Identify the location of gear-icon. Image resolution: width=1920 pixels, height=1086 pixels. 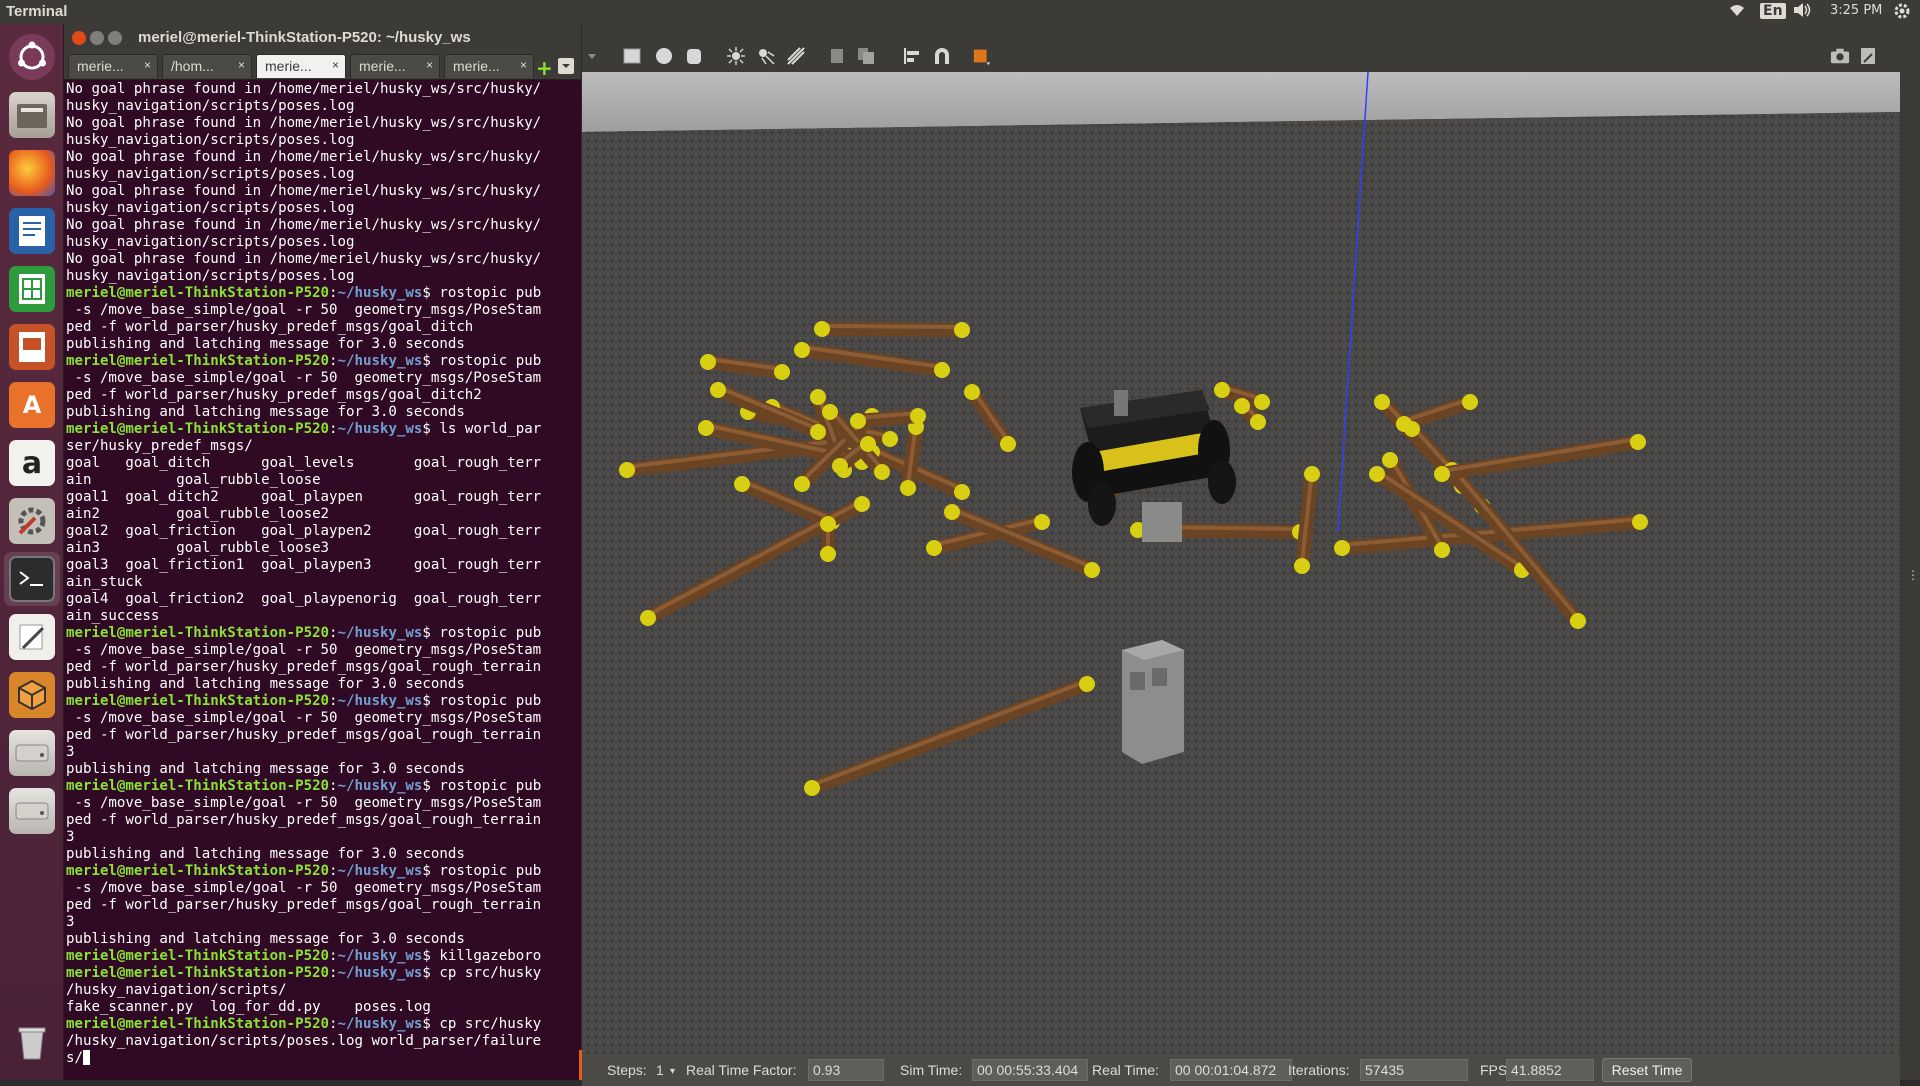
(1902, 13).